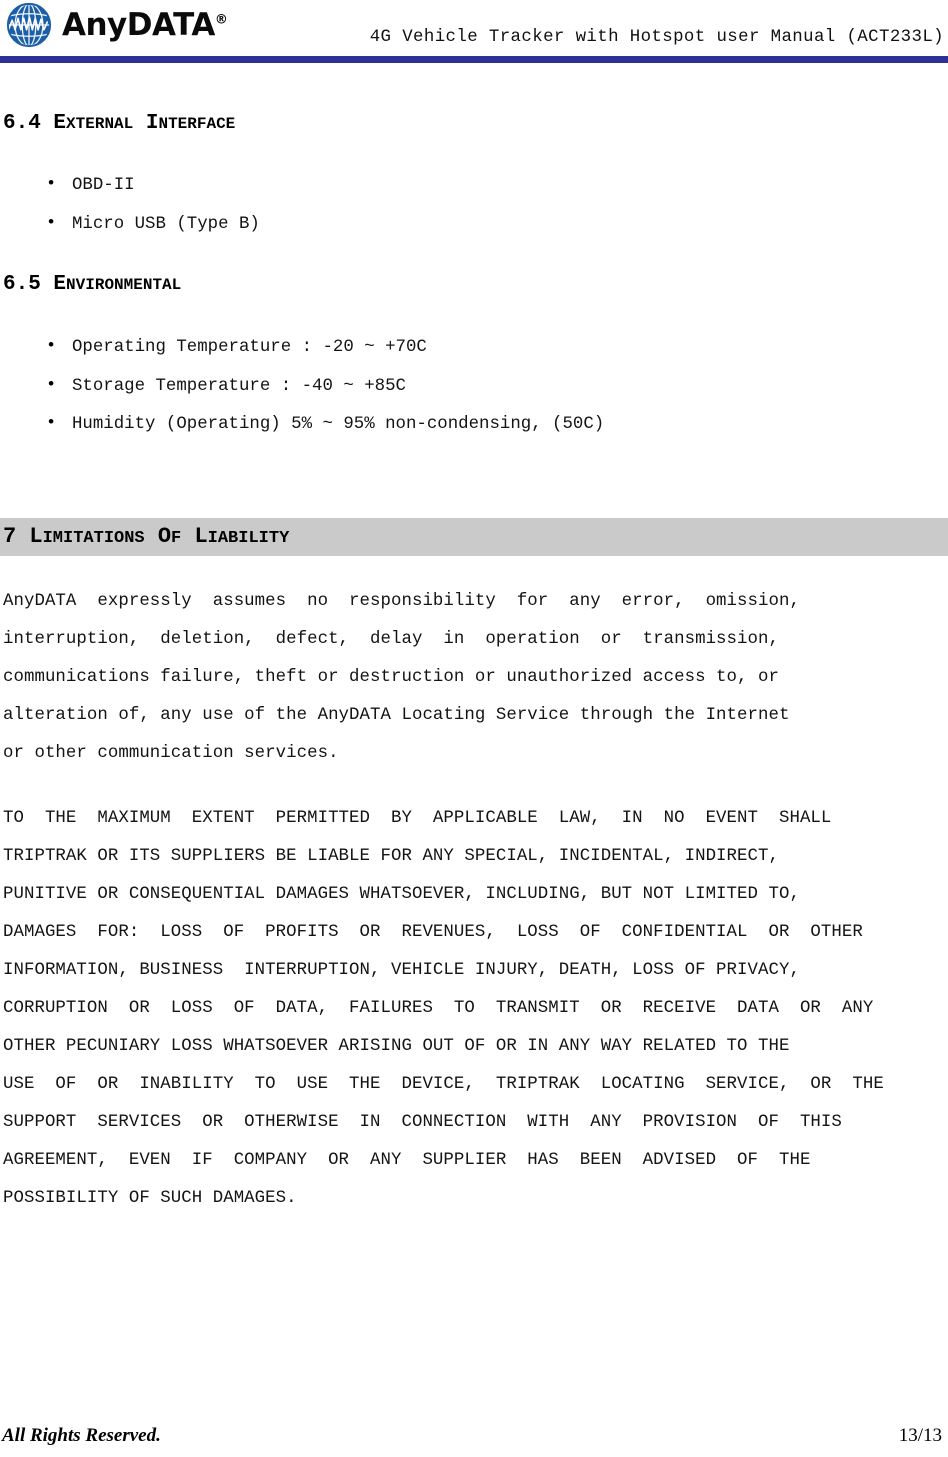 The width and height of the screenshot is (948, 1457). What do you see at coordinates (176, 539) in the screenshot?
I see `heading-7-rest-of: F` at bounding box center [176, 539].